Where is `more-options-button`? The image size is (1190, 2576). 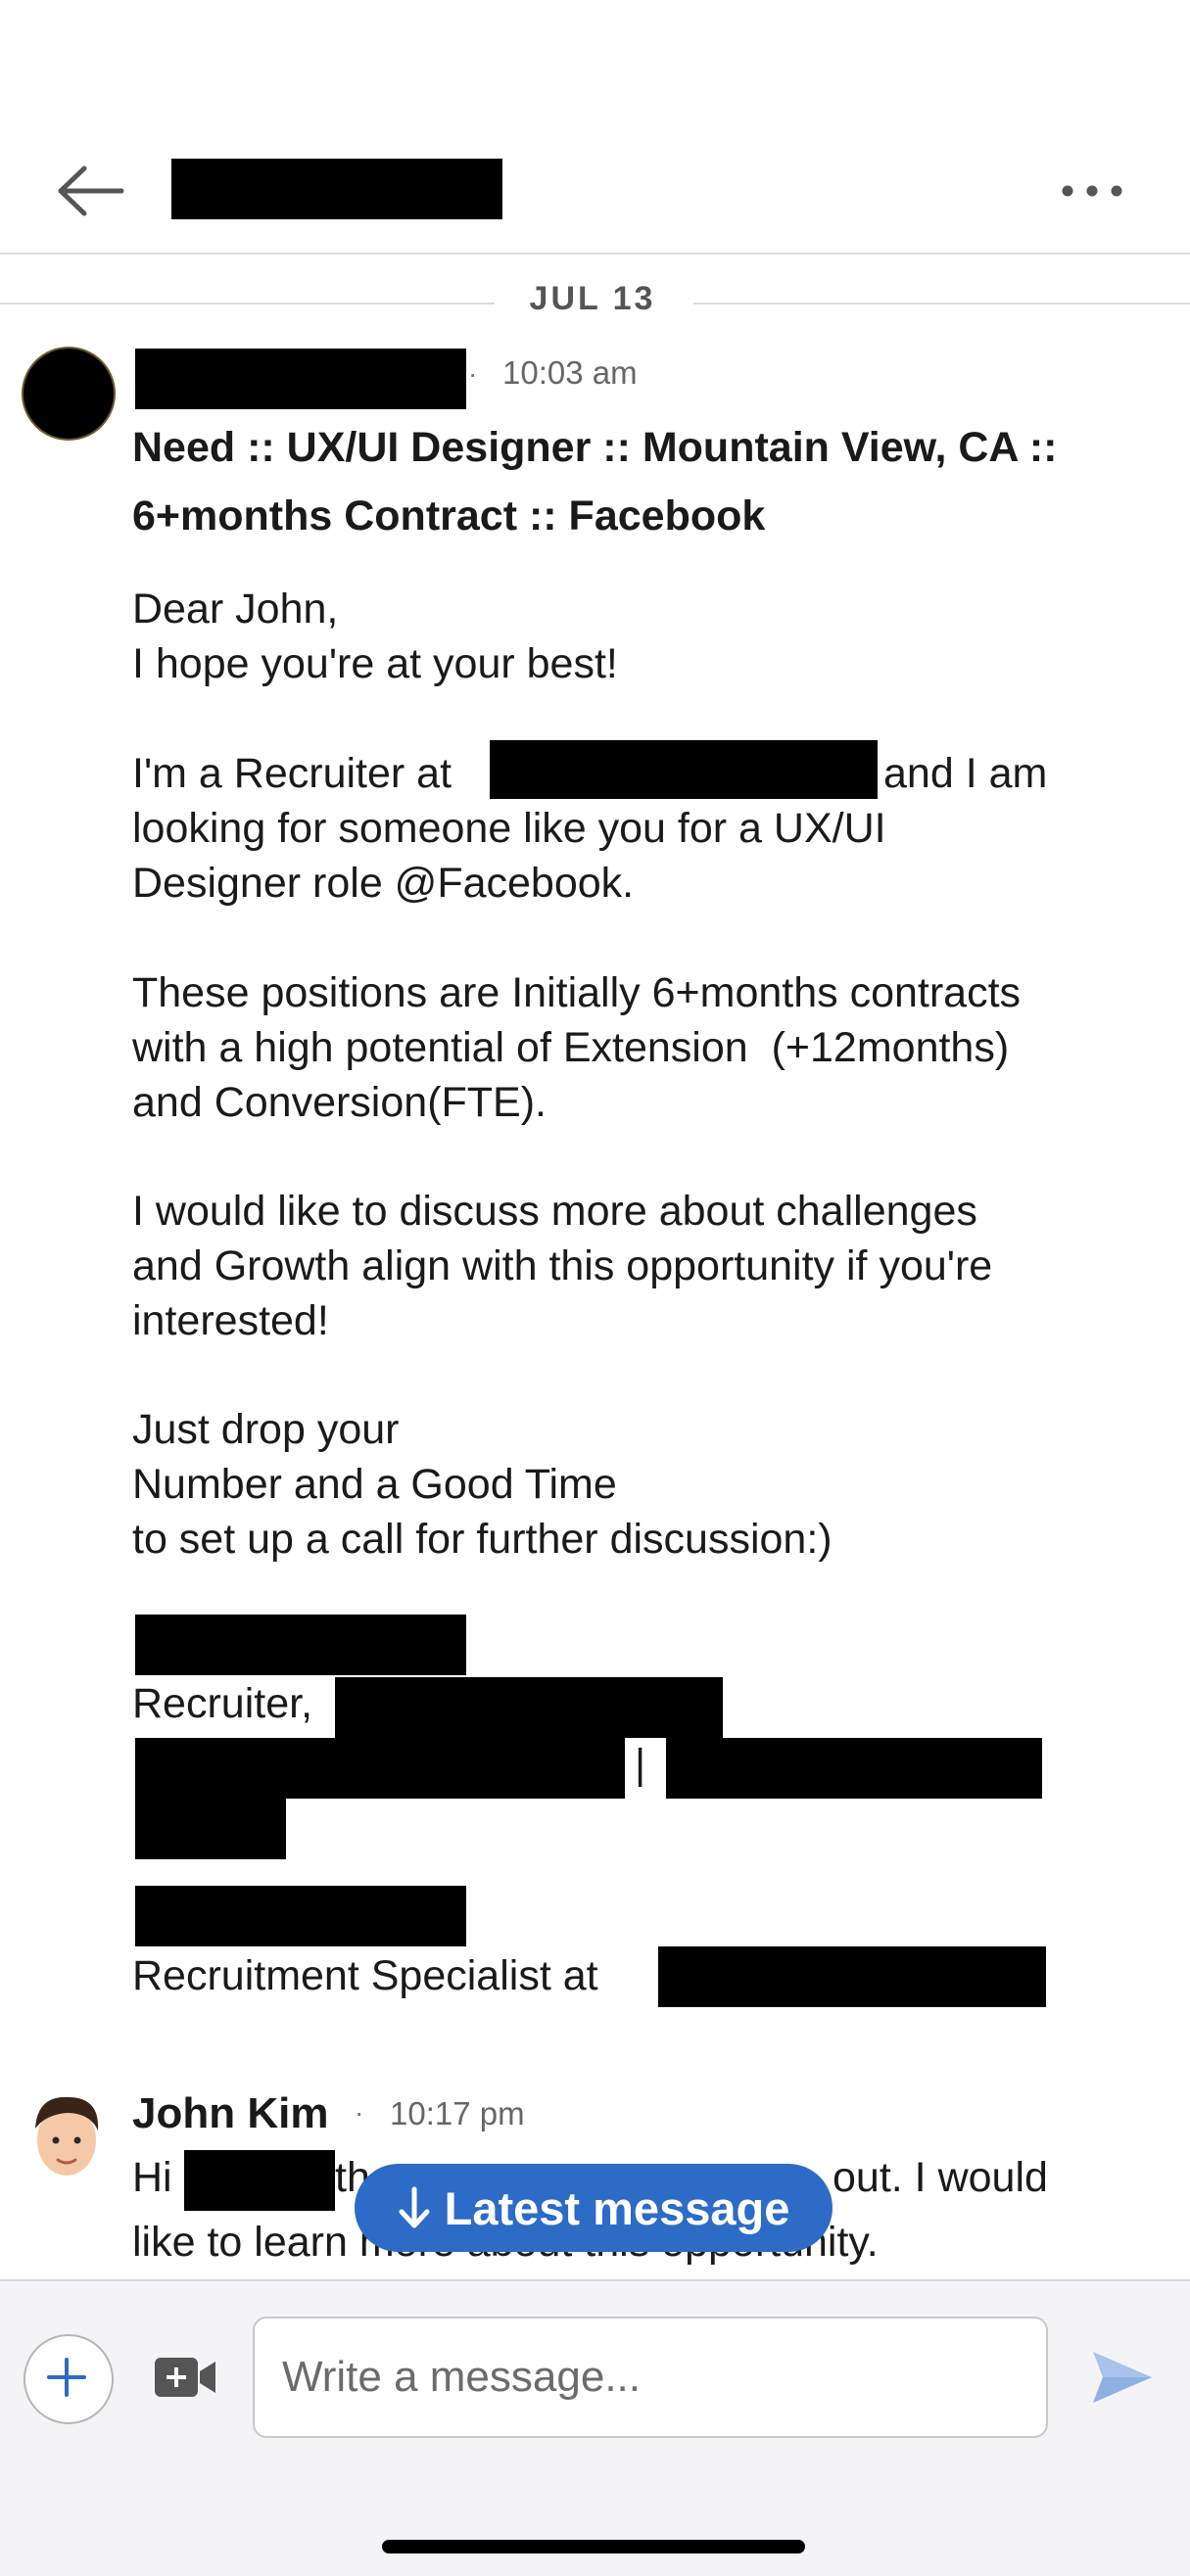 more-options-button is located at coordinates (1092, 190).